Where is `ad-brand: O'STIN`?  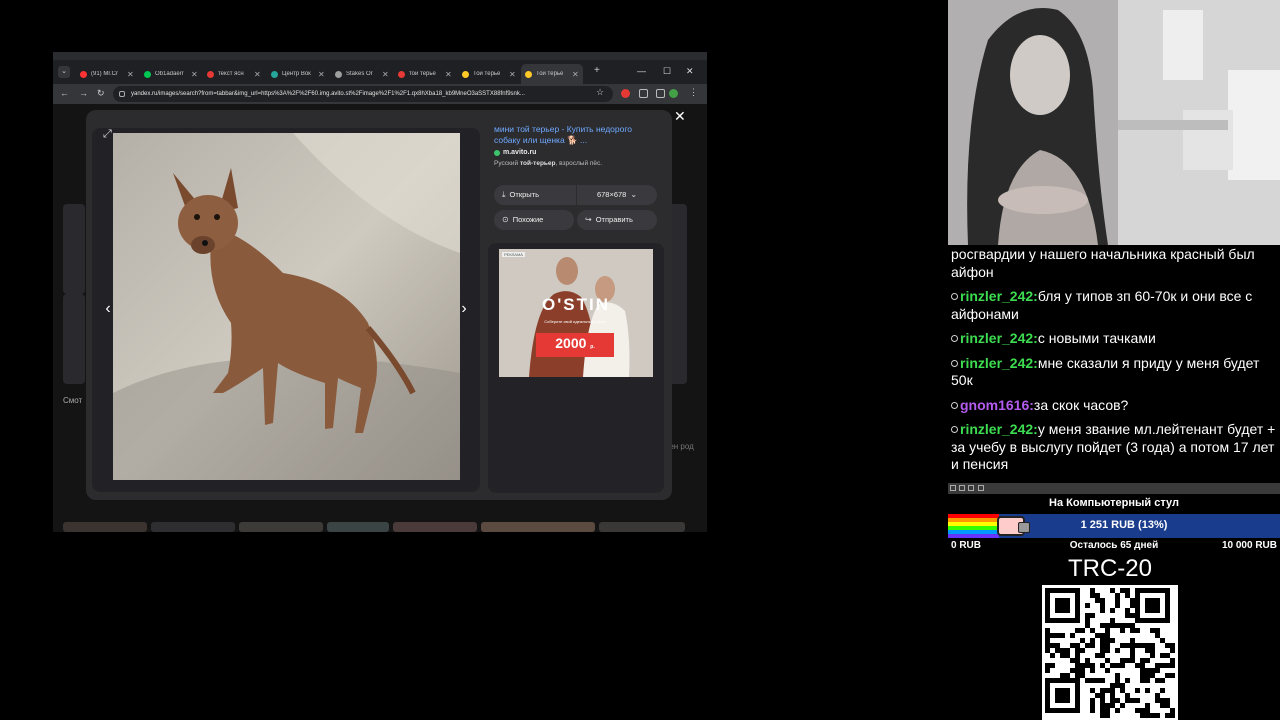
ad-brand: O'STIN is located at coordinates (576, 304).